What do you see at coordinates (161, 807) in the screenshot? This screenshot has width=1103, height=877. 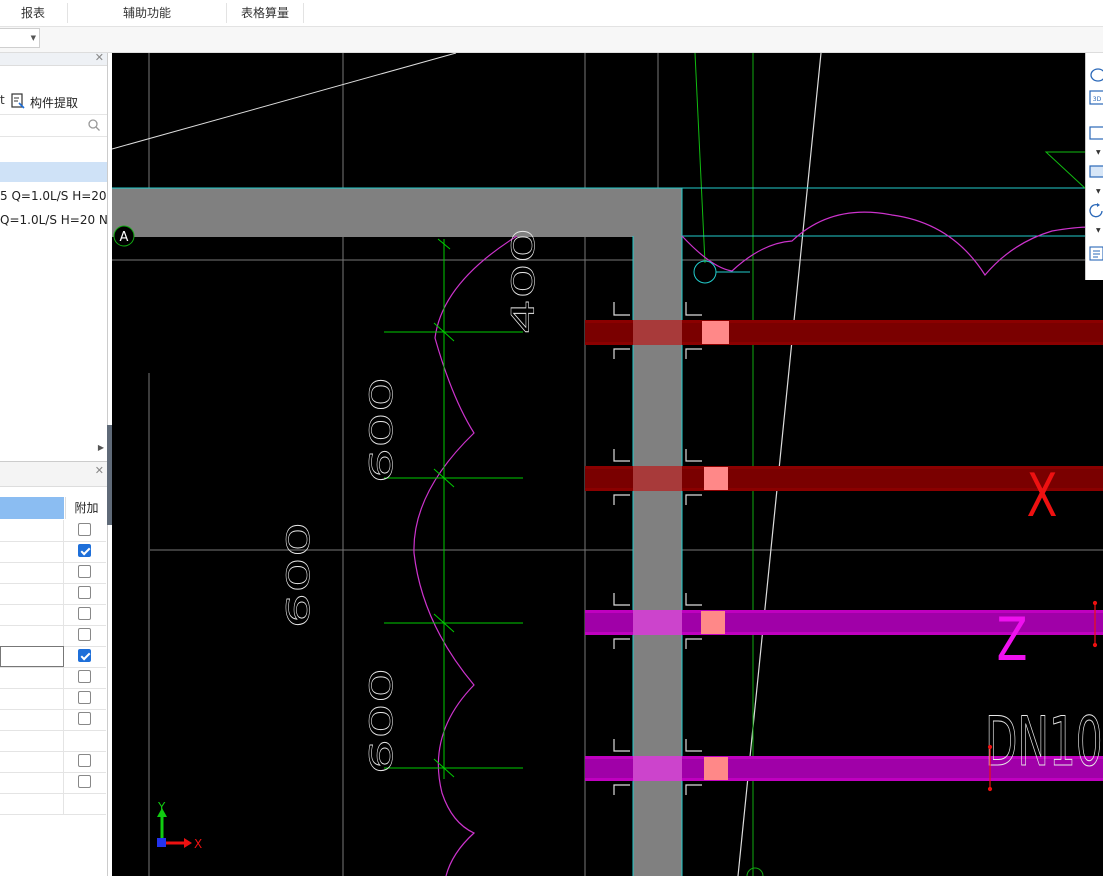 I see `ucs-y-label: Y` at bounding box center [161, 807].